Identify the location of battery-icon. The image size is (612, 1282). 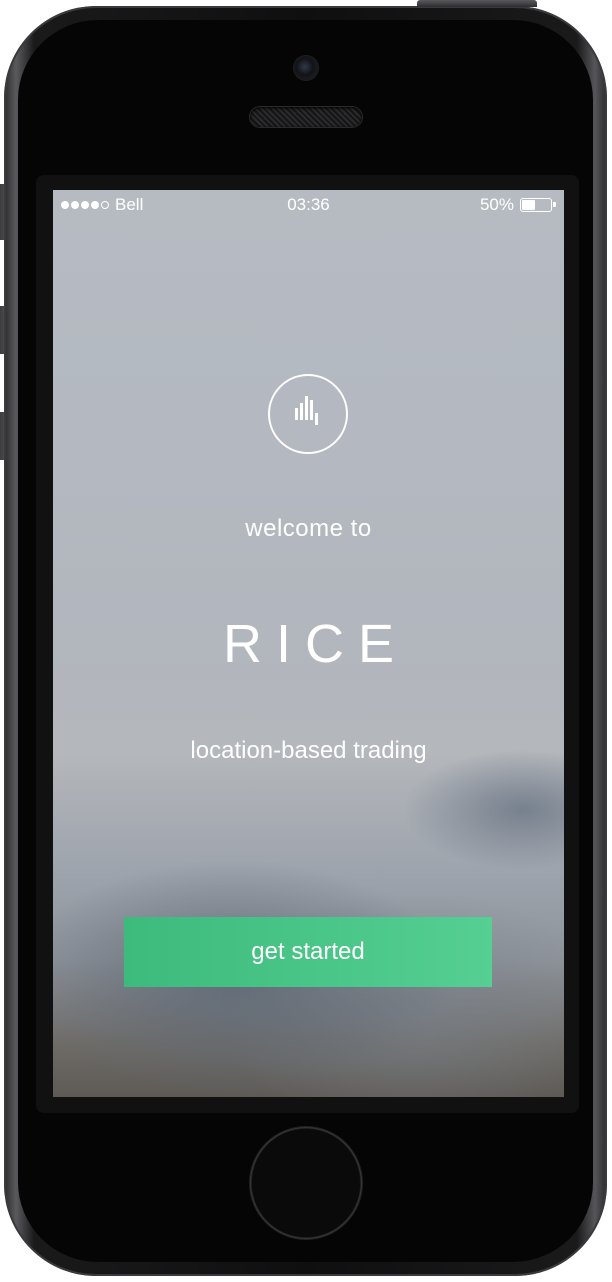
(538, 205).